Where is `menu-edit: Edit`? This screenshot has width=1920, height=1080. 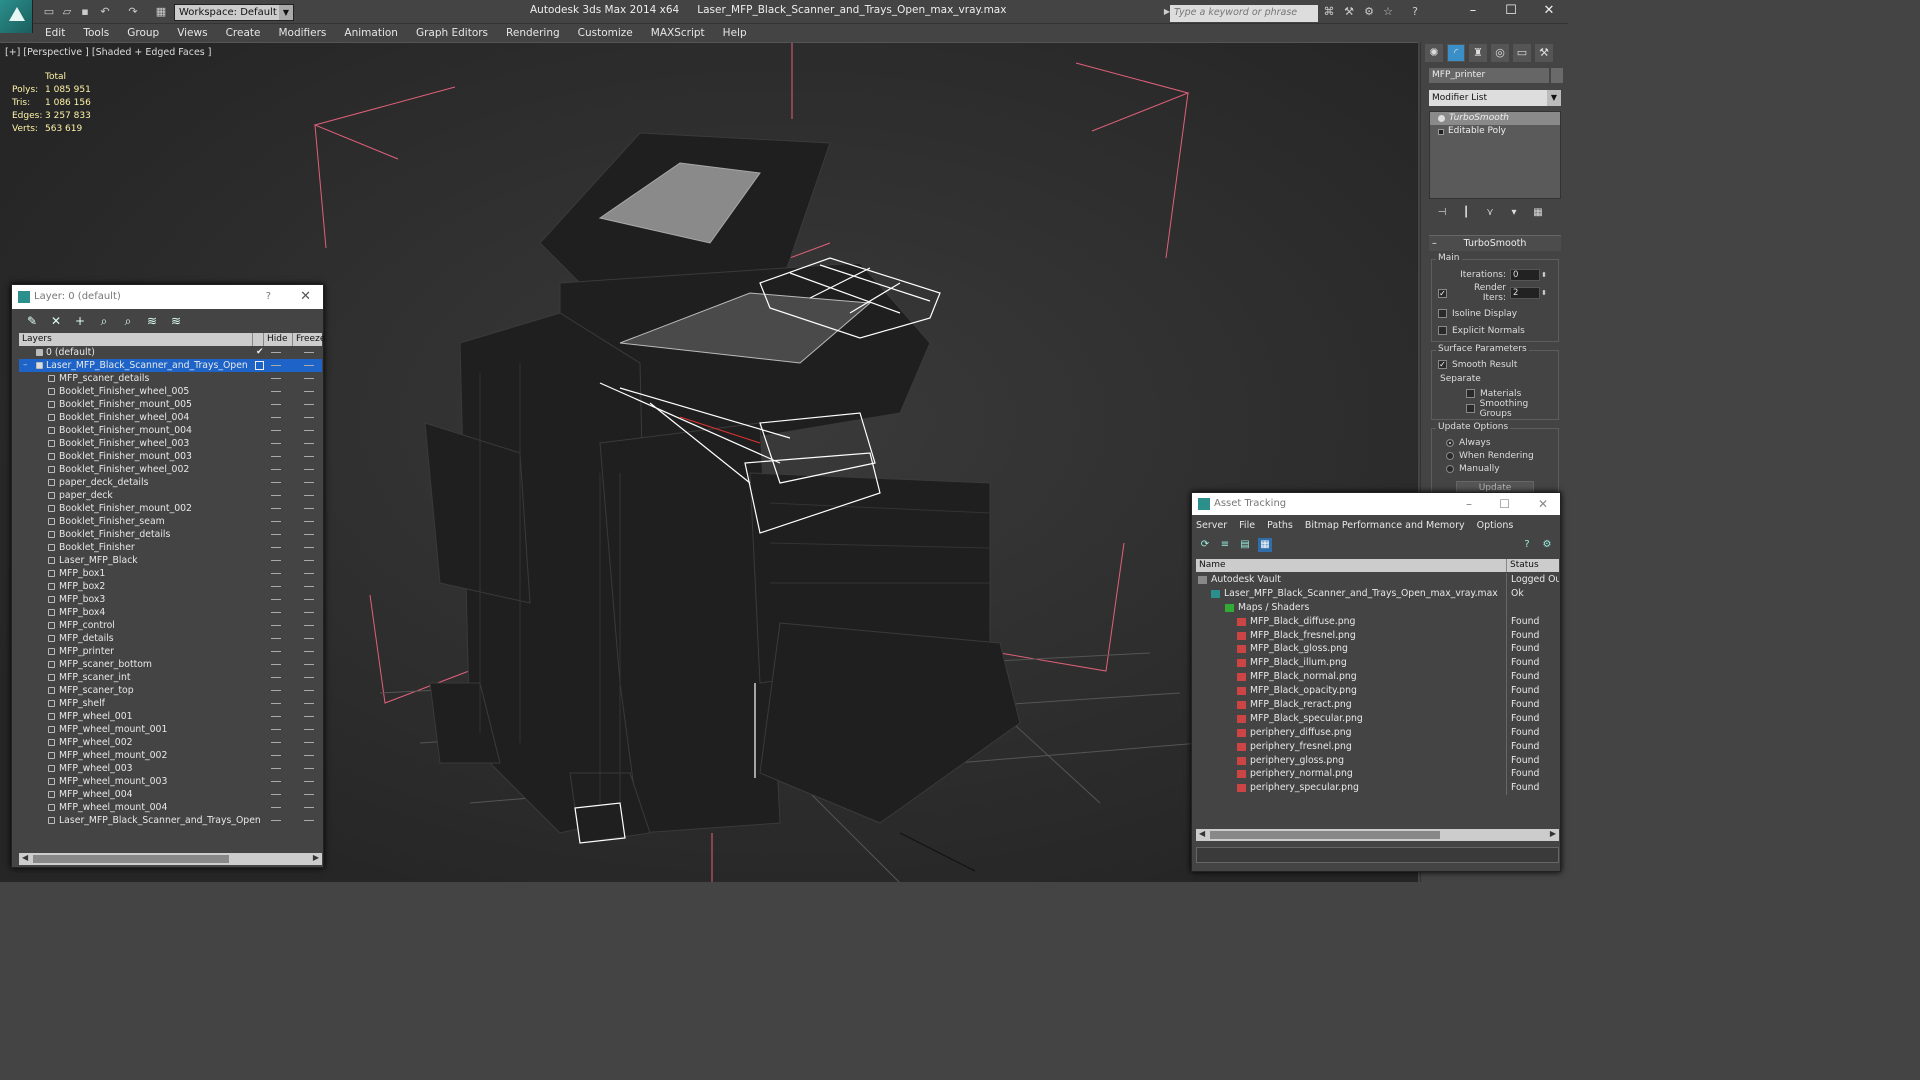 menu-edit: Edit is located at coordinates (55, 33).